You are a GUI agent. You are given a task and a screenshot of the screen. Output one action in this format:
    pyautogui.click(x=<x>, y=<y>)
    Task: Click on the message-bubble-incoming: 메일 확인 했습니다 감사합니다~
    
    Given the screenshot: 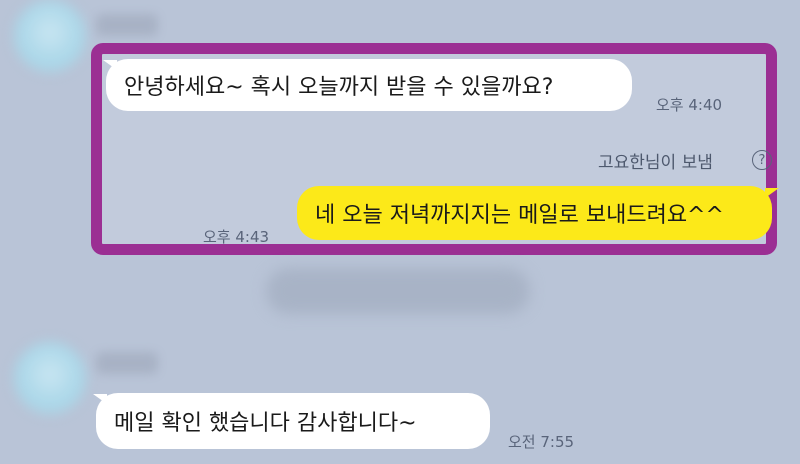 What is the action you would take?
    pyautogui.click(x=293, y=421)
    